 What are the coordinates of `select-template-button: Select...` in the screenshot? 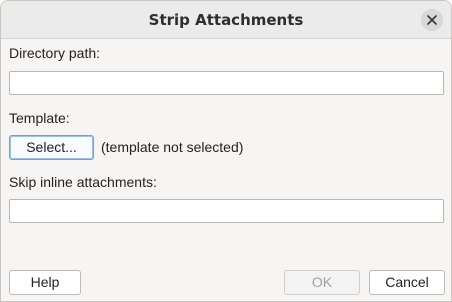 It's located at (51, 147).